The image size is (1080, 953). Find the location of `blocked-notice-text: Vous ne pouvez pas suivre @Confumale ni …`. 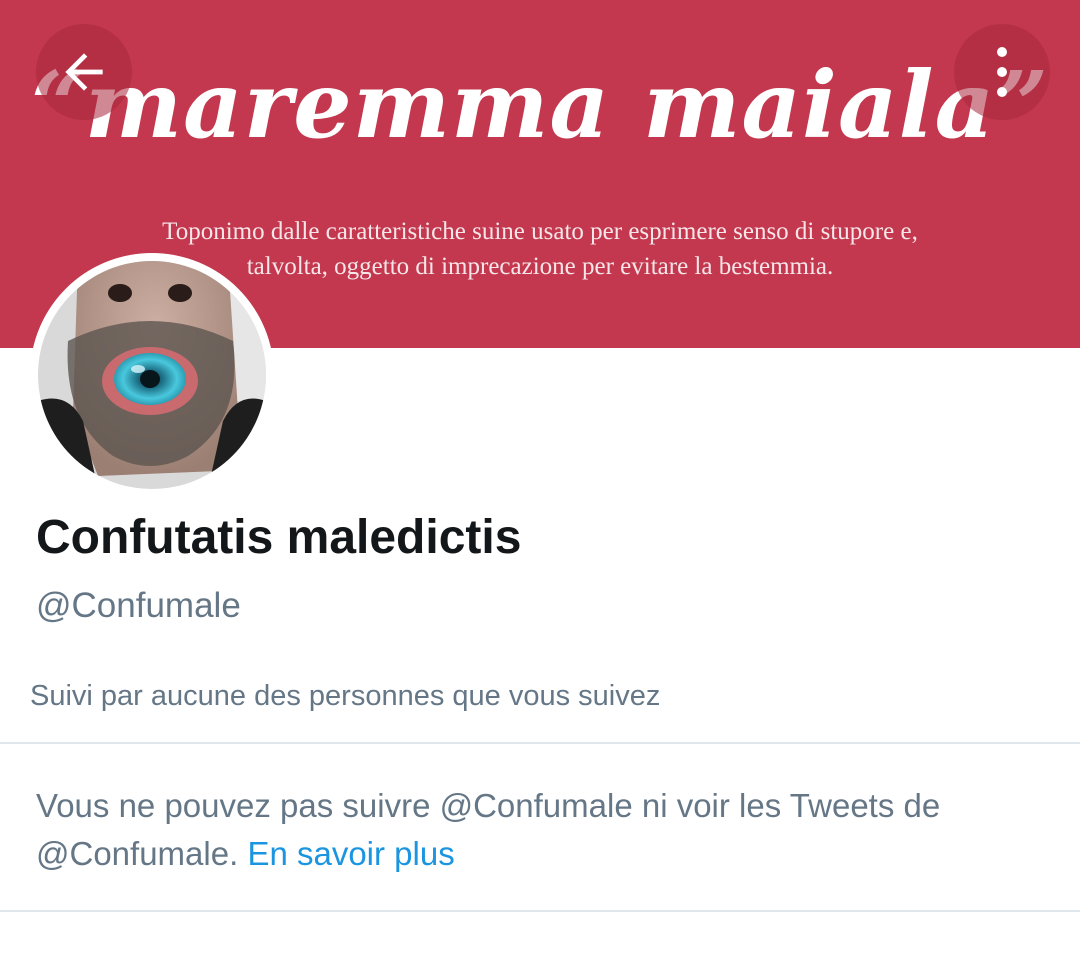

blocked-notice-text: Vous ne pouvez pas suivre @Confumale ni … is located at coordinates (488, 829).